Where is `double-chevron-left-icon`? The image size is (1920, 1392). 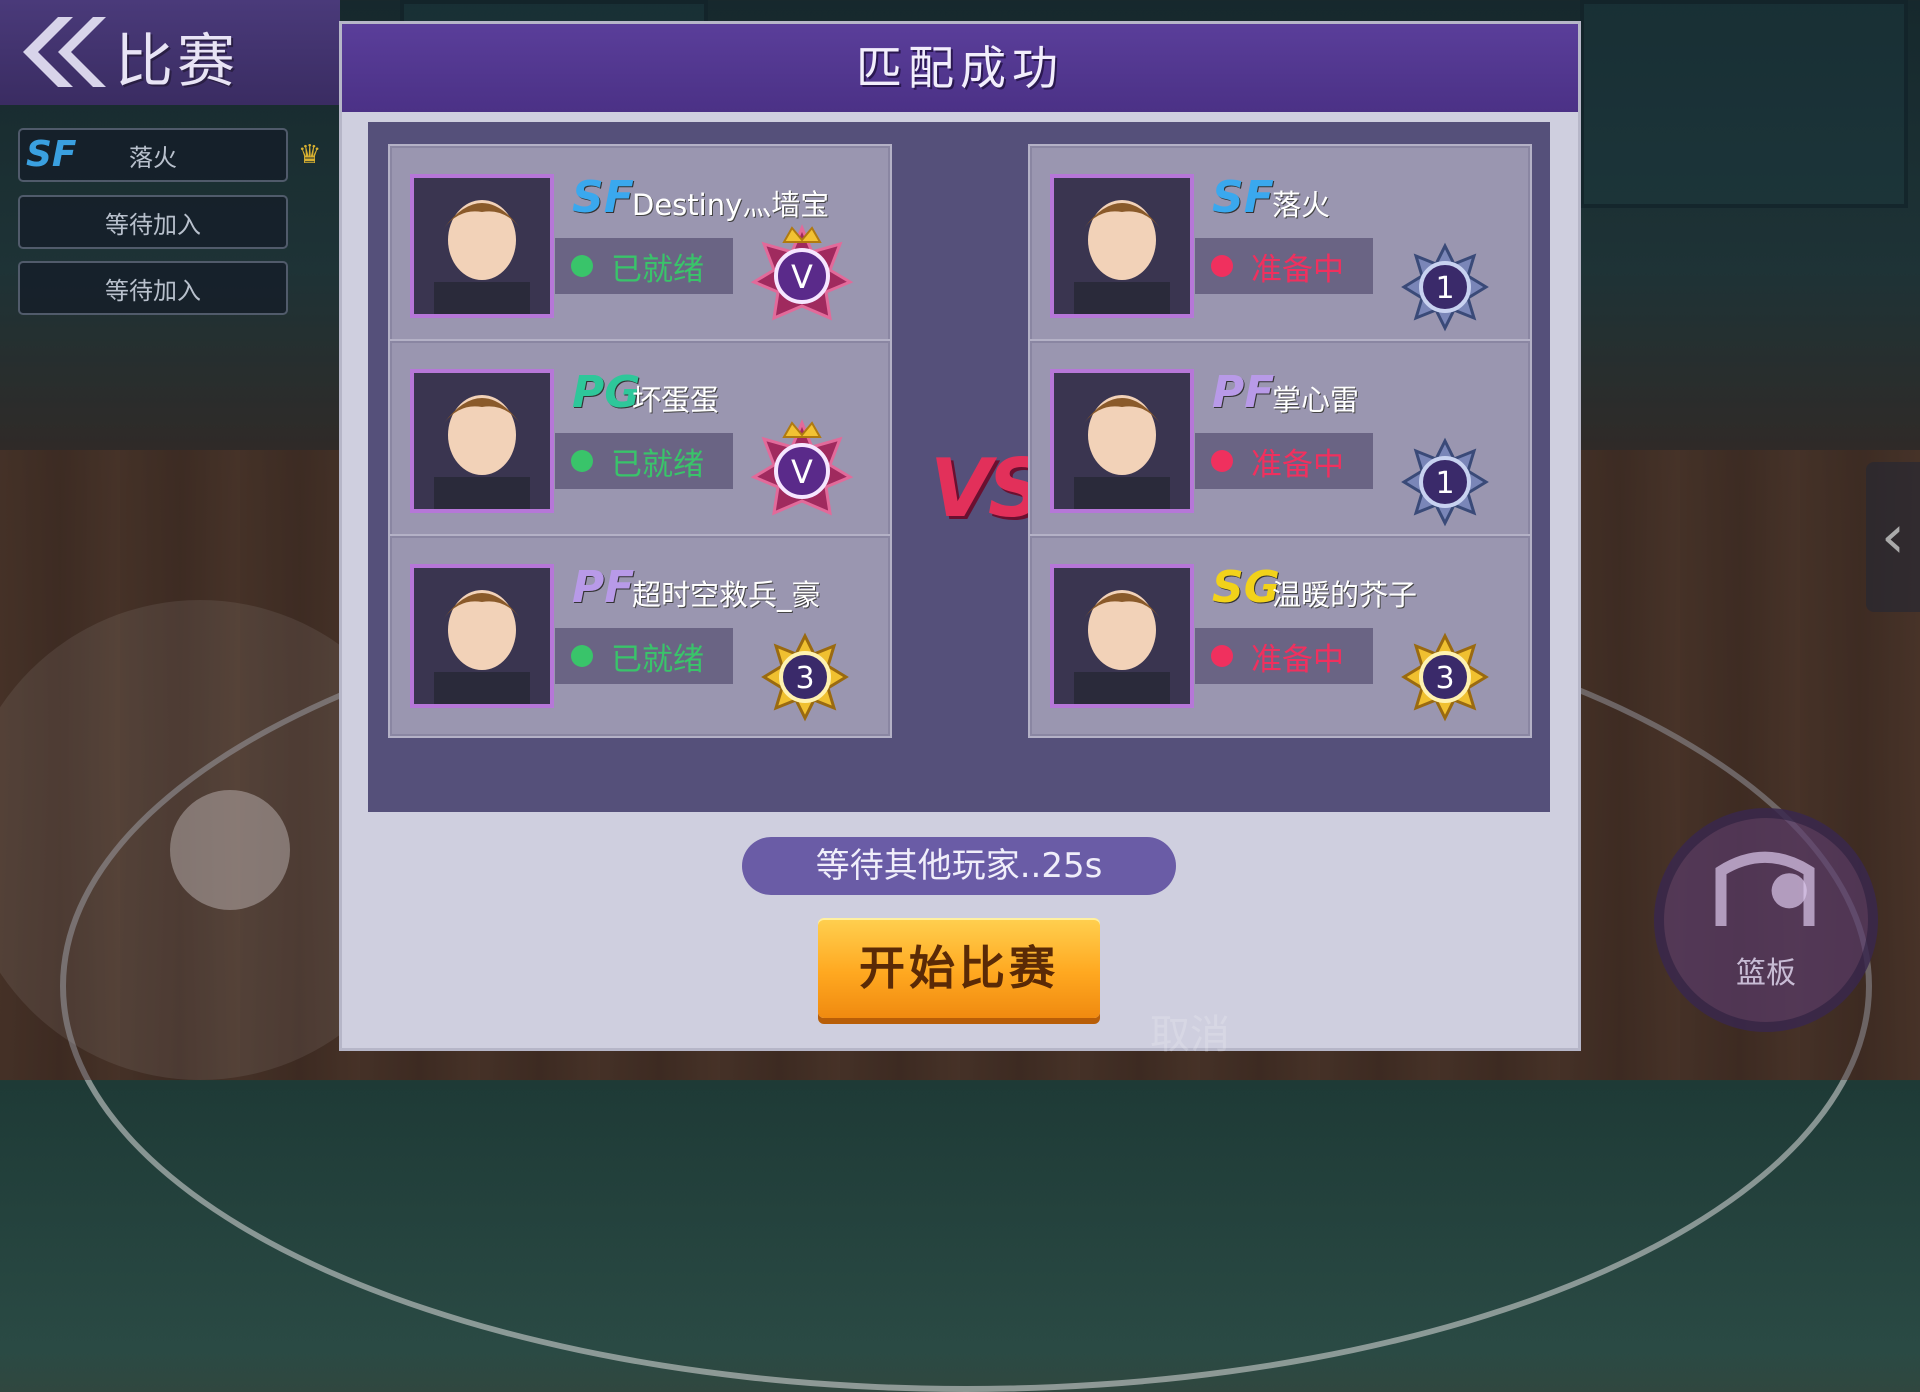 double-chevron-left-icon is located at coordinates (64, 52).